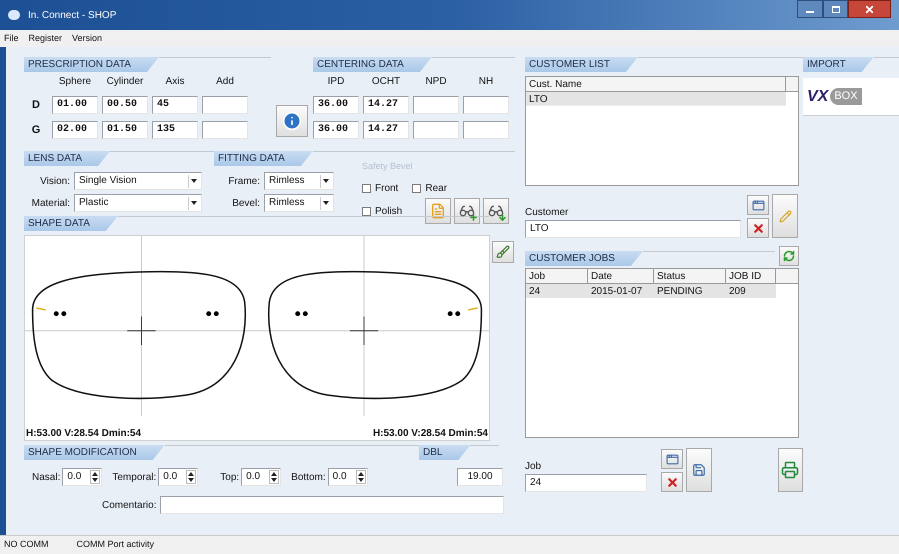  Describe the element at coordinates (835, 9) in the screenshot. I see `maximize-button` at that location.